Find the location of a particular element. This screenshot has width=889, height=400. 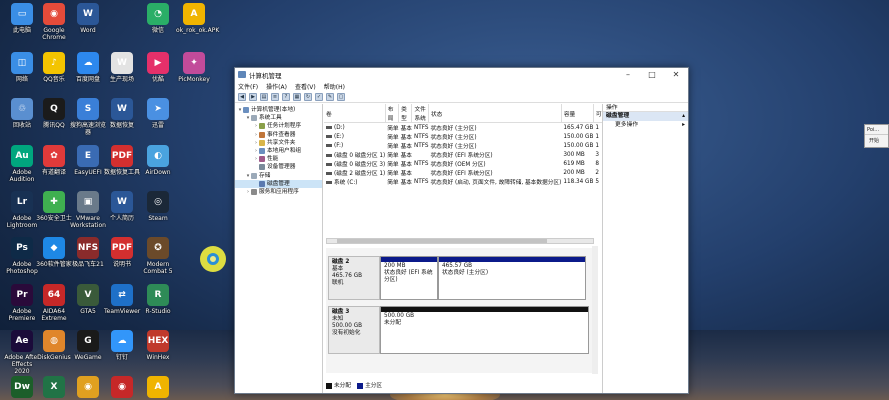

close-icon: ✕ is located at coordinates (676, 74).